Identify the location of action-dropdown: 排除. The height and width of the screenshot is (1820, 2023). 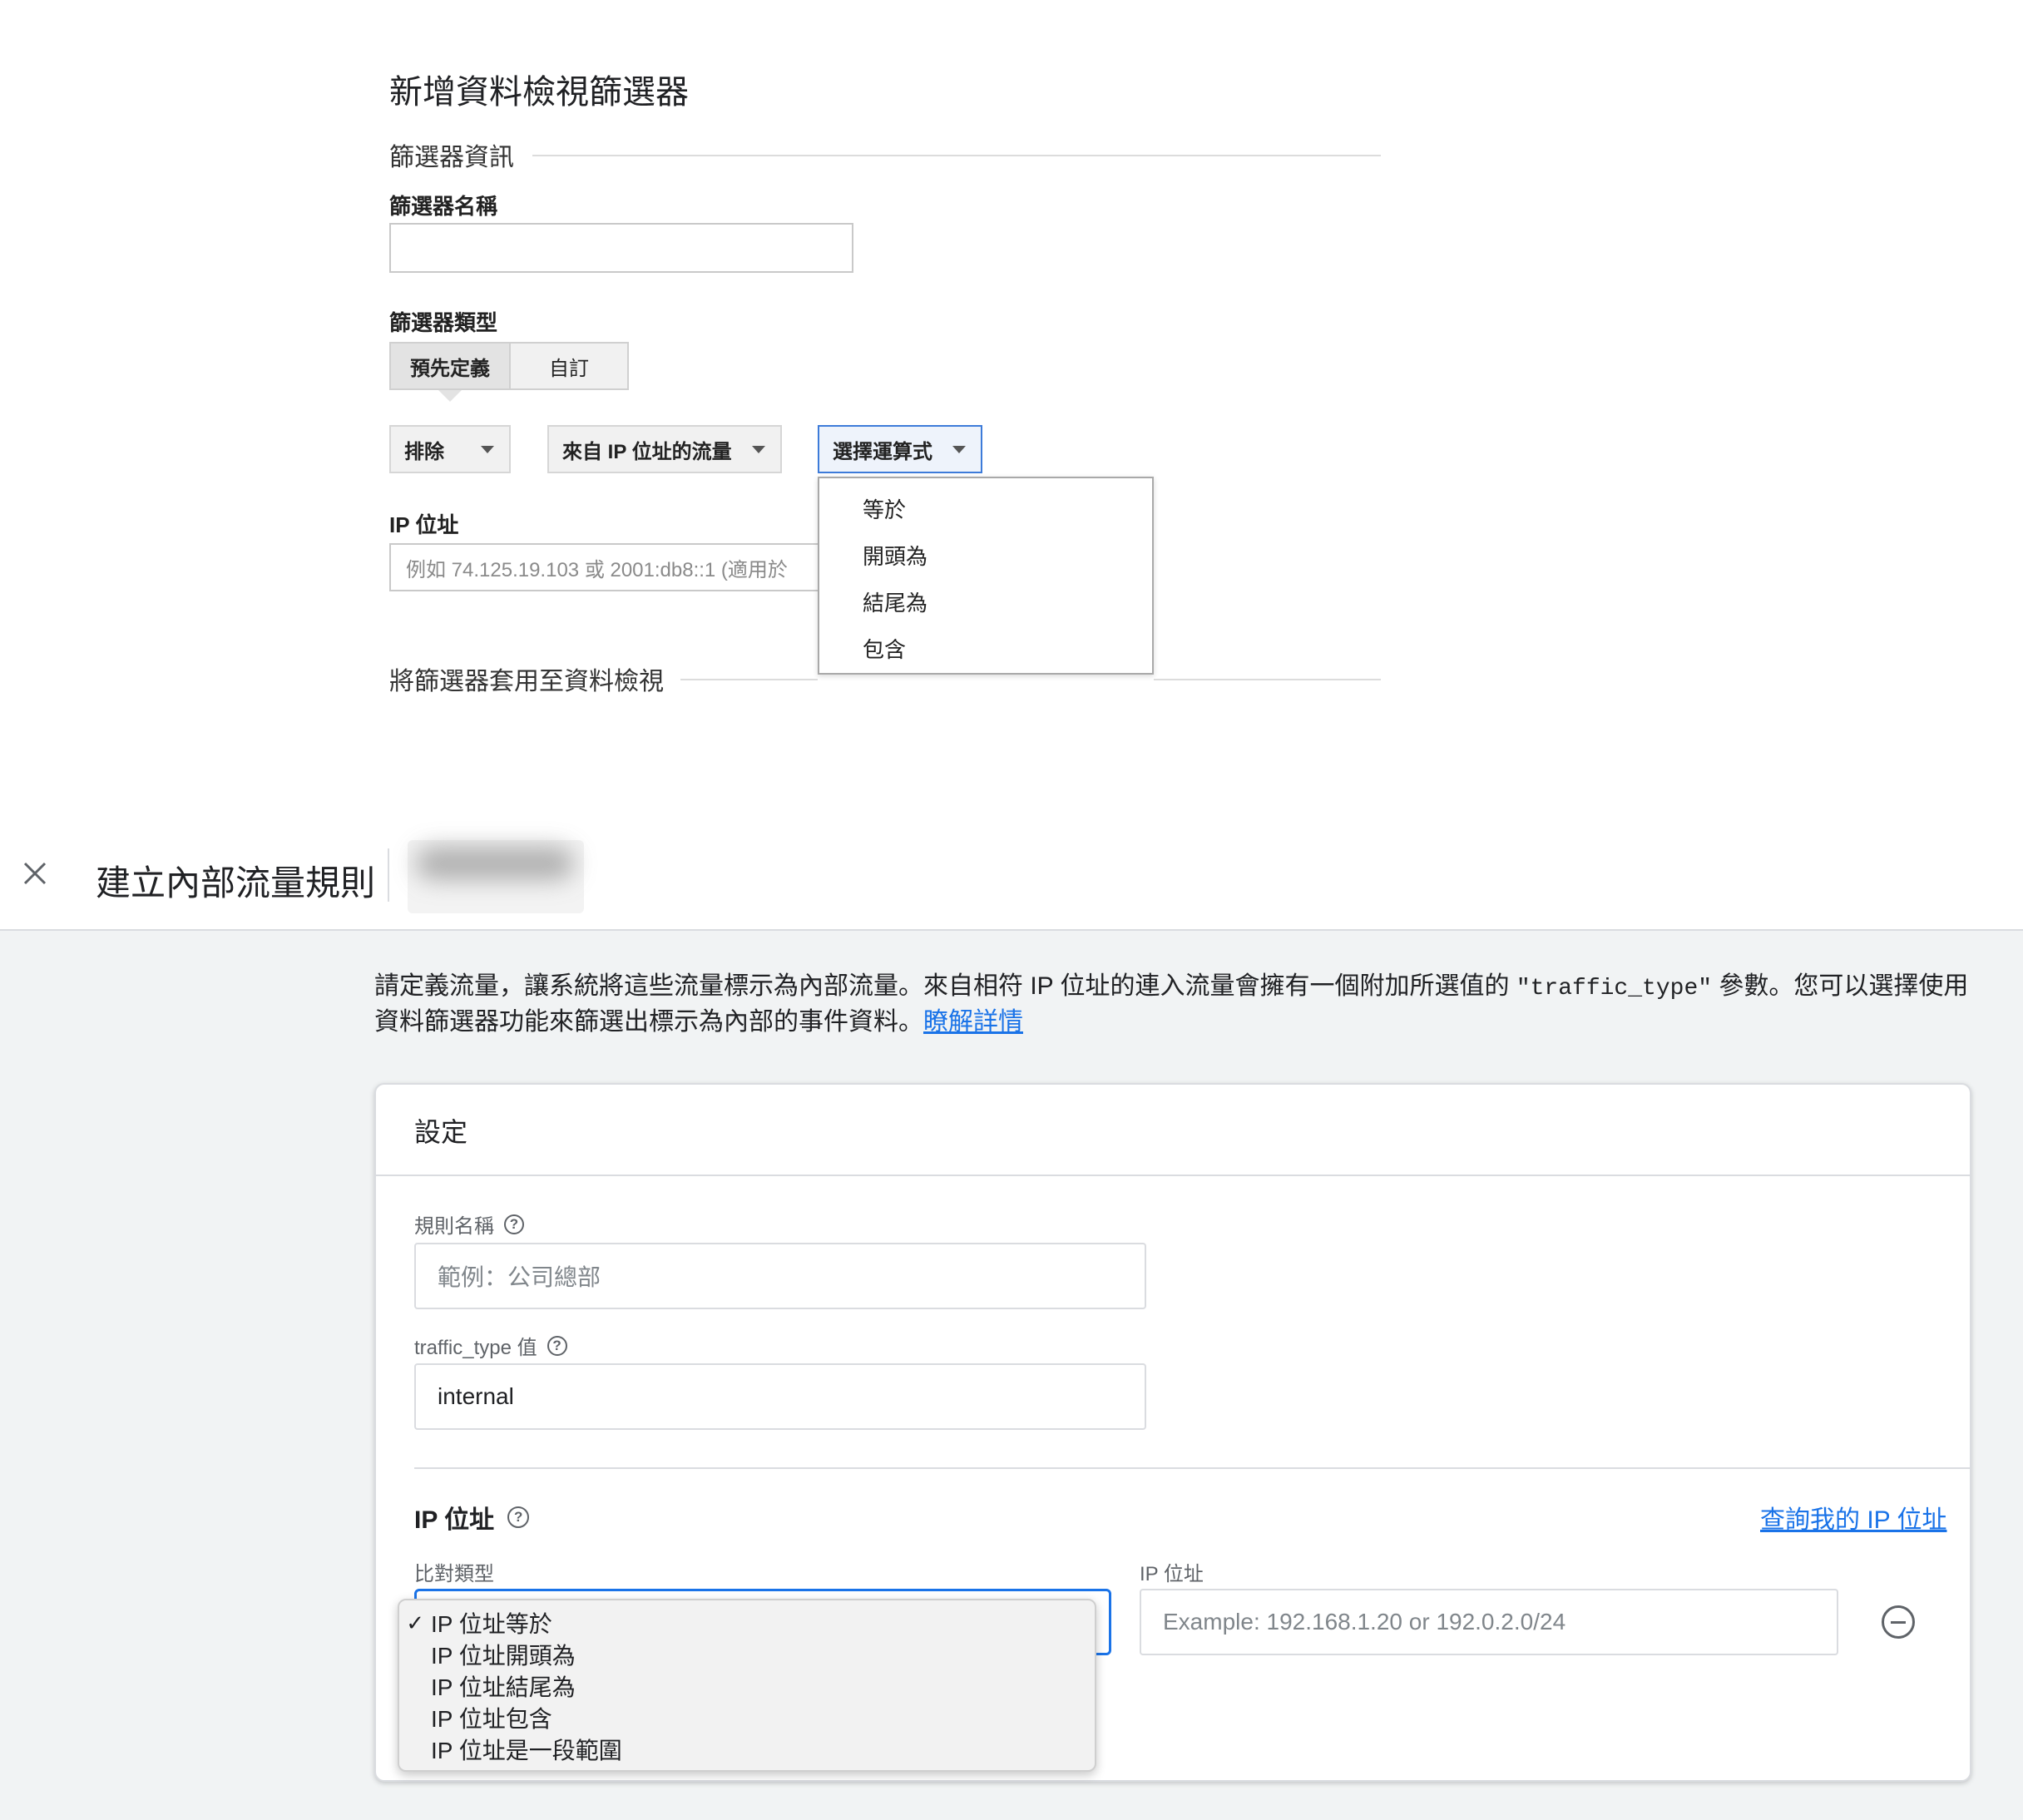
(450, 449).